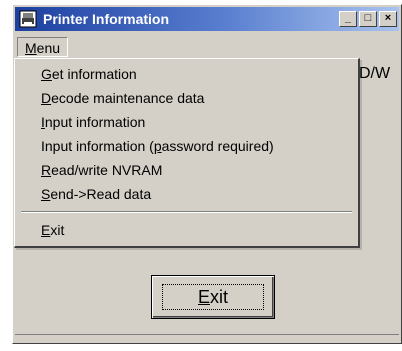 The image size is (402, 351). I want to click on menu-bar: Menu, so click(207, 46).